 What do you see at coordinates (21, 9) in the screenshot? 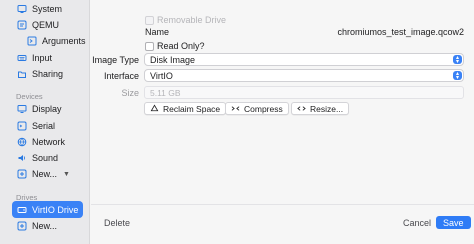
I see `system-icon` at bounding box center [21, 9].